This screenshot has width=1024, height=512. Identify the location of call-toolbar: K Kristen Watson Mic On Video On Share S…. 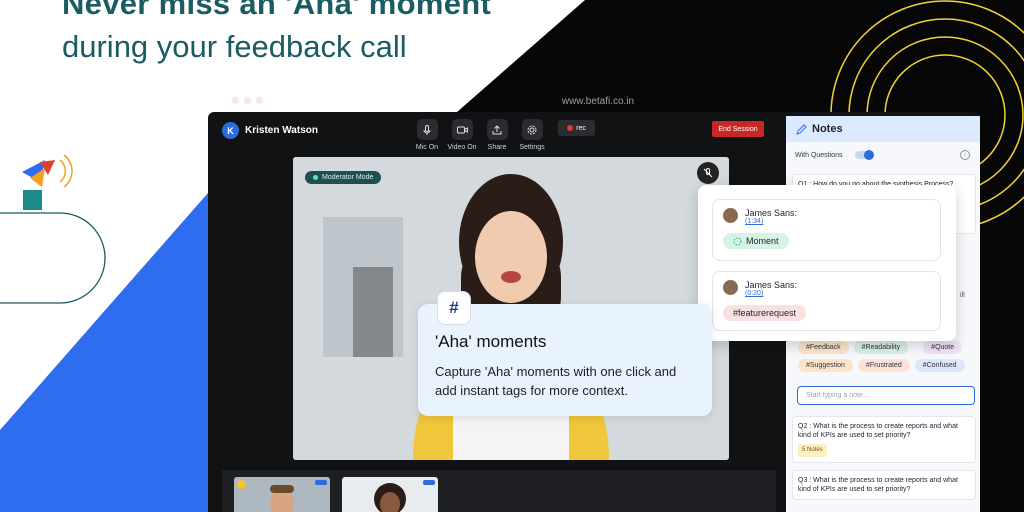
(497, 132).